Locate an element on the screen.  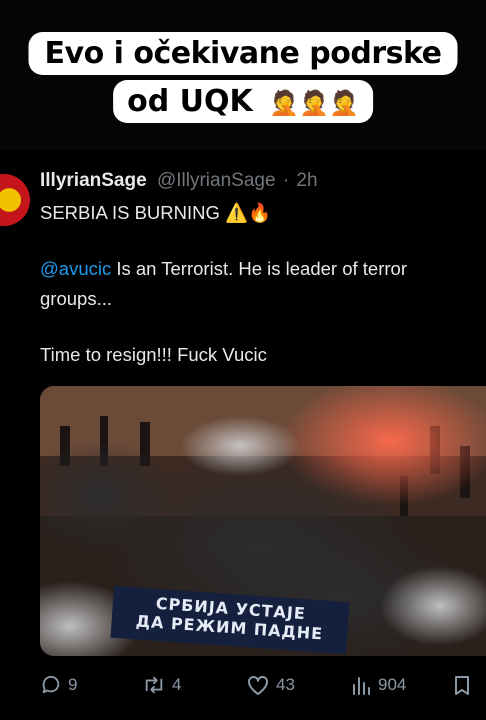
tweet-text-continued: Is an Terrorist. He is leader of terror is located at coordinates (259, 268).